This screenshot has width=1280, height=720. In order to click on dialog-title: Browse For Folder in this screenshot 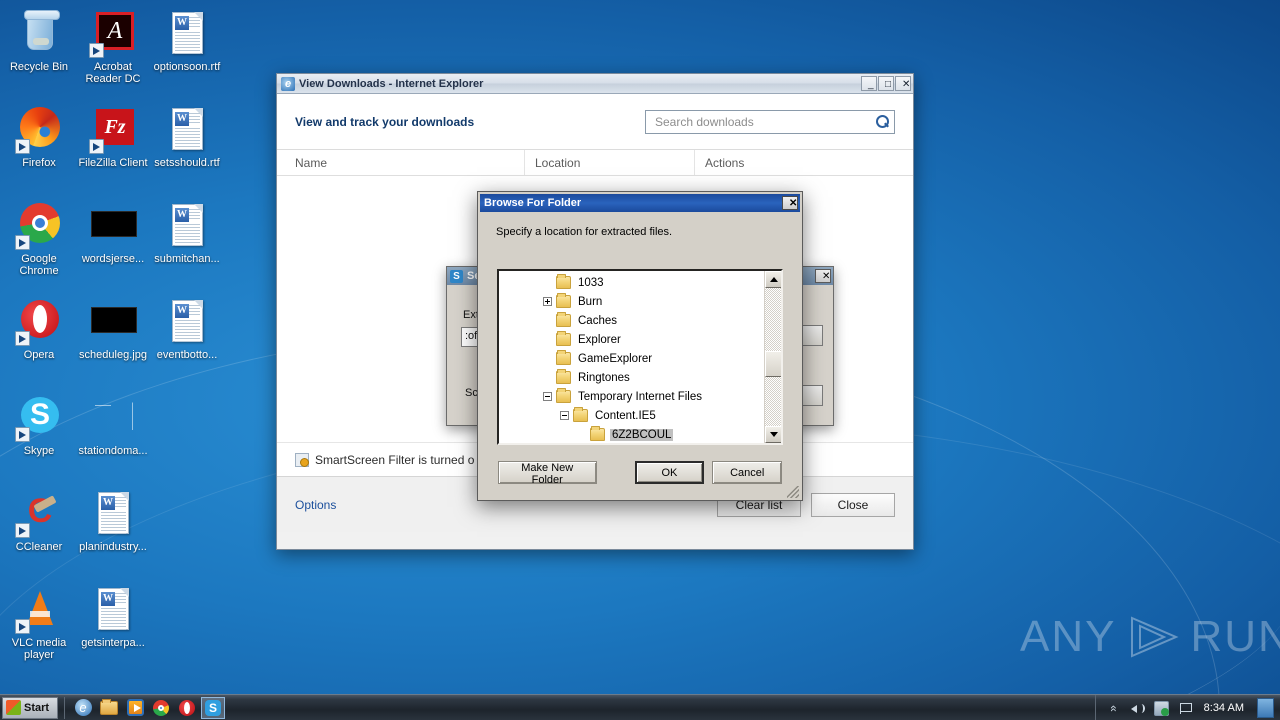, I will do `click(533, 203)`.